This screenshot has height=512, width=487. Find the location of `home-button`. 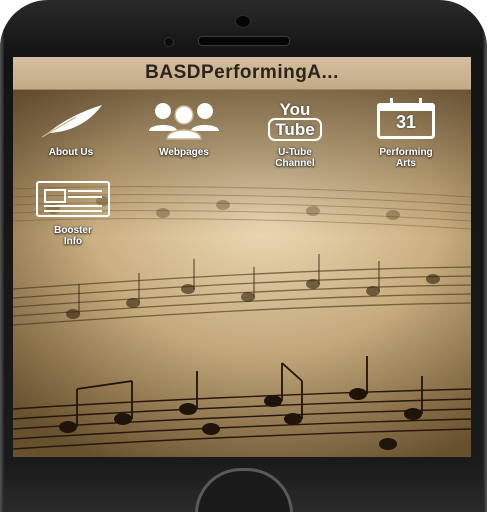

home-button is located at coordinates (244, 490).